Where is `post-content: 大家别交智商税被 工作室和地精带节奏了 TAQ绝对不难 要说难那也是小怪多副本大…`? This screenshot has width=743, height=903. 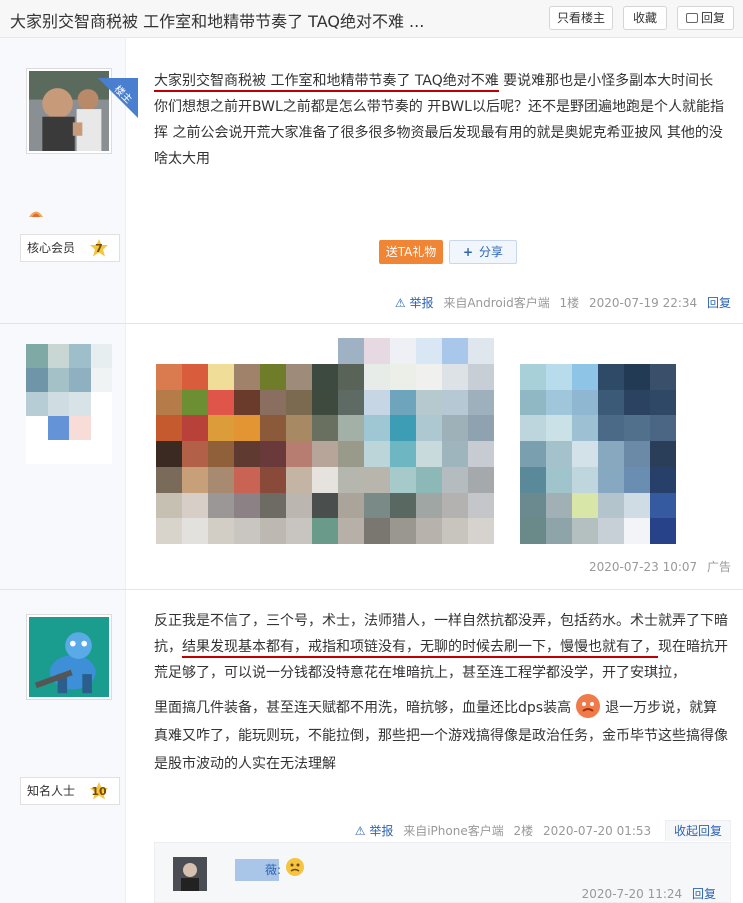 post-content: 大家别交智商税被 工作室和地精带节奏了 TAQ绝对不难 要说难那也是小怪多副本大… is located at coordinates (442, 120).